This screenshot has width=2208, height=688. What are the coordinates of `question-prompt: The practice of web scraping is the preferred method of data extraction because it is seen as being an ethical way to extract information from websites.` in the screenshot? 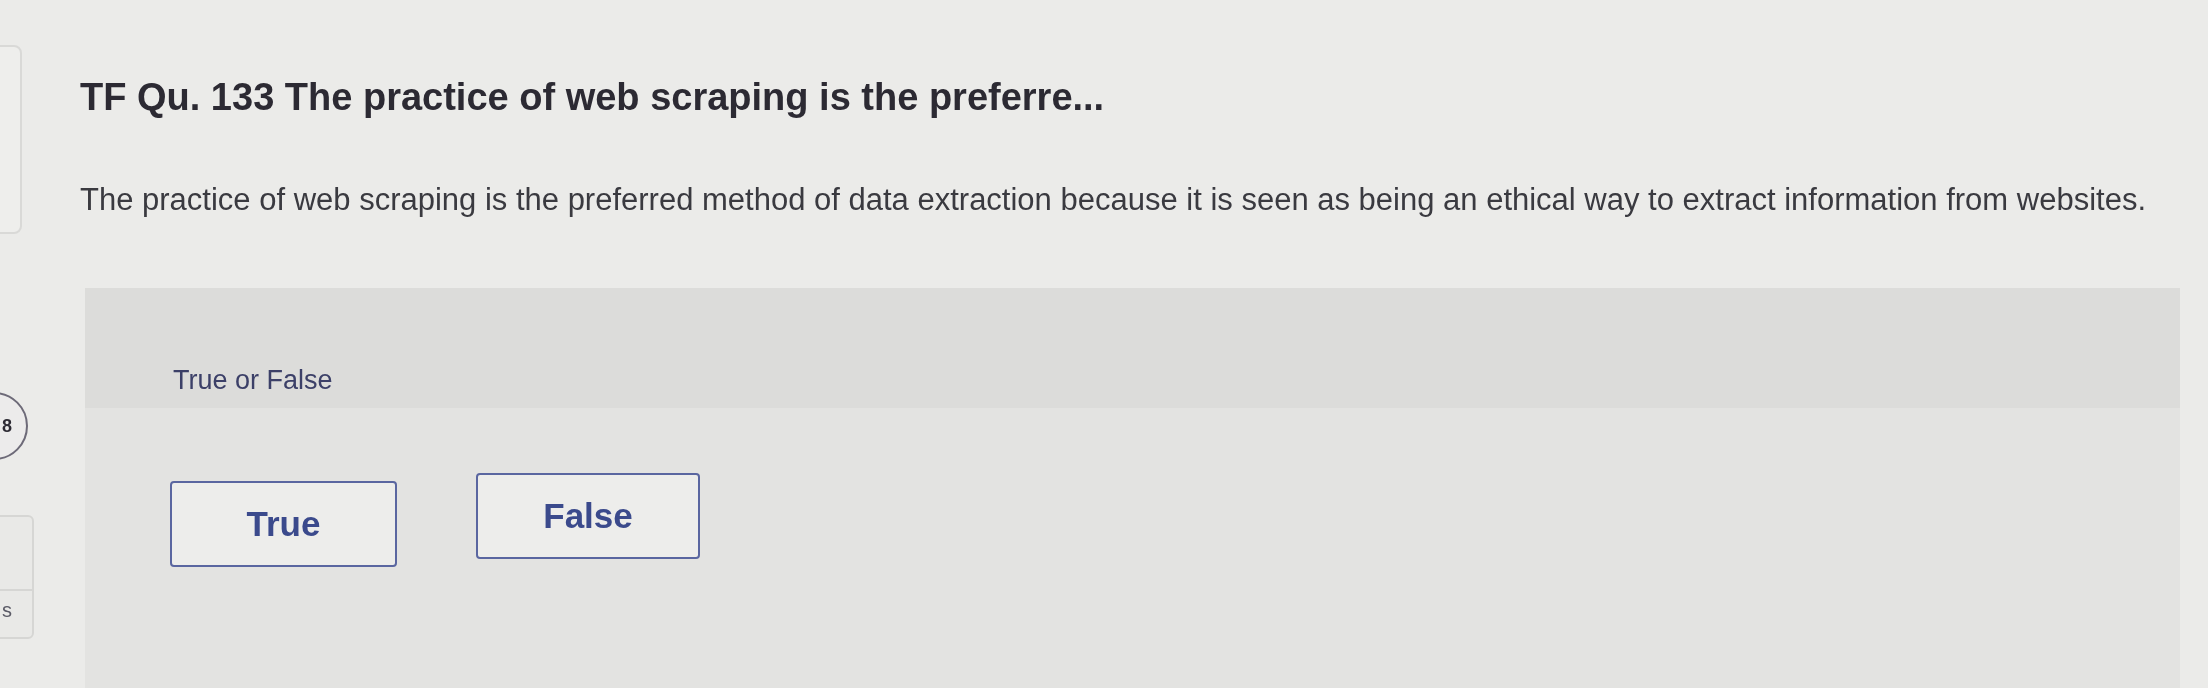 It's located at (1113, 200).